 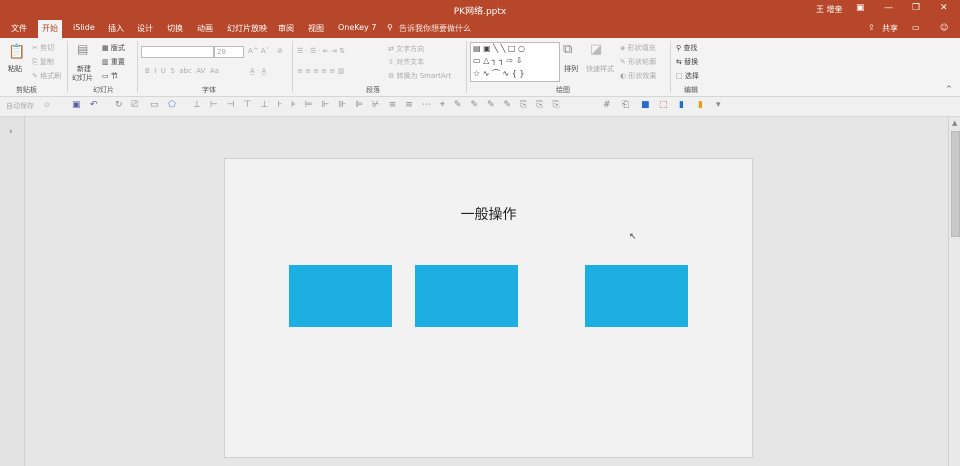 I want to click on format-painter-button: ✎ 格式刷, so click(x=46, y=76).